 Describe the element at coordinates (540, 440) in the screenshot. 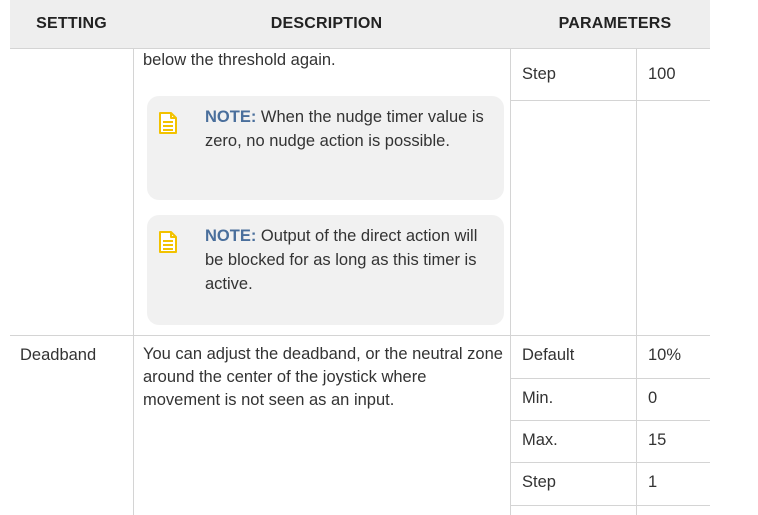

I see `param-label: Max.` at that location.